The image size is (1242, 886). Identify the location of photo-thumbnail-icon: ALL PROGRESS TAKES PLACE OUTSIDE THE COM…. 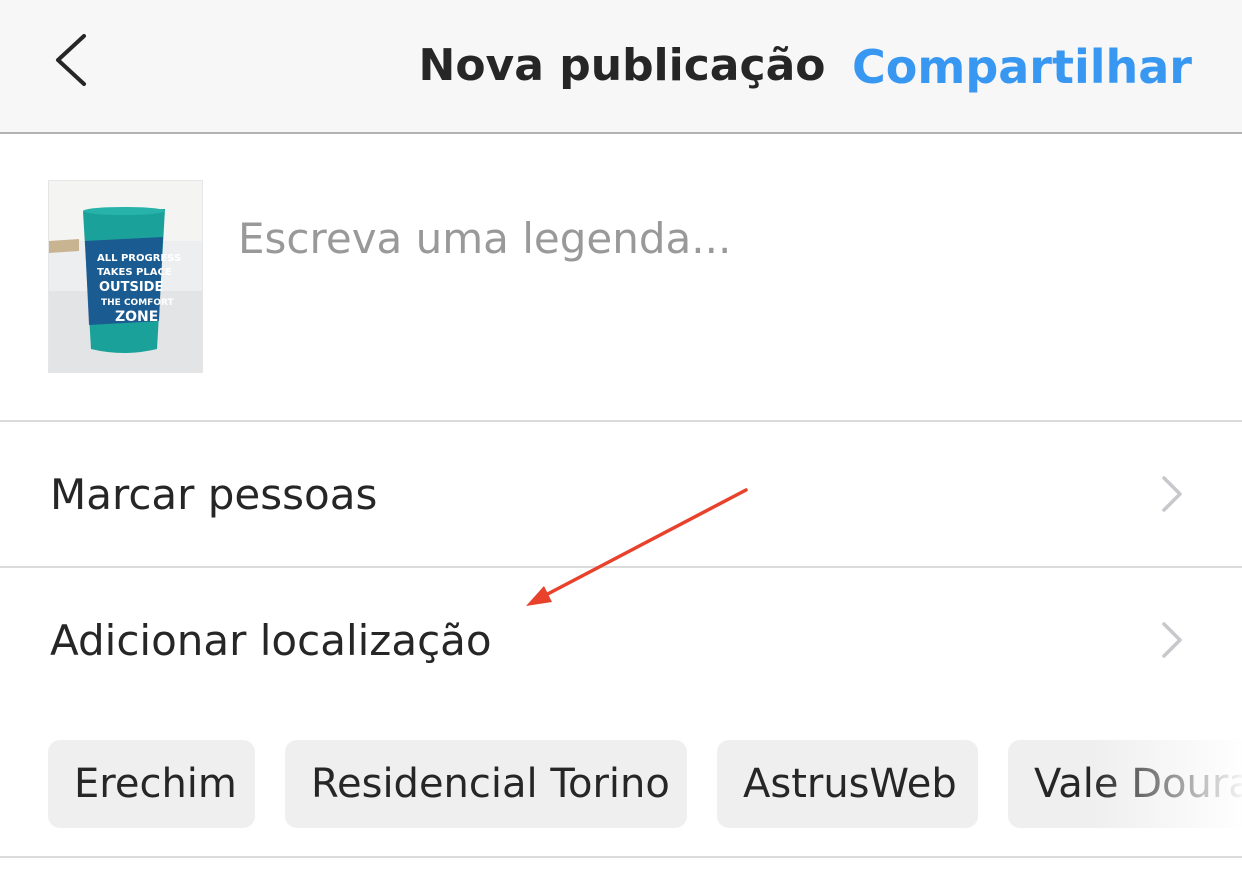
(125, 276).